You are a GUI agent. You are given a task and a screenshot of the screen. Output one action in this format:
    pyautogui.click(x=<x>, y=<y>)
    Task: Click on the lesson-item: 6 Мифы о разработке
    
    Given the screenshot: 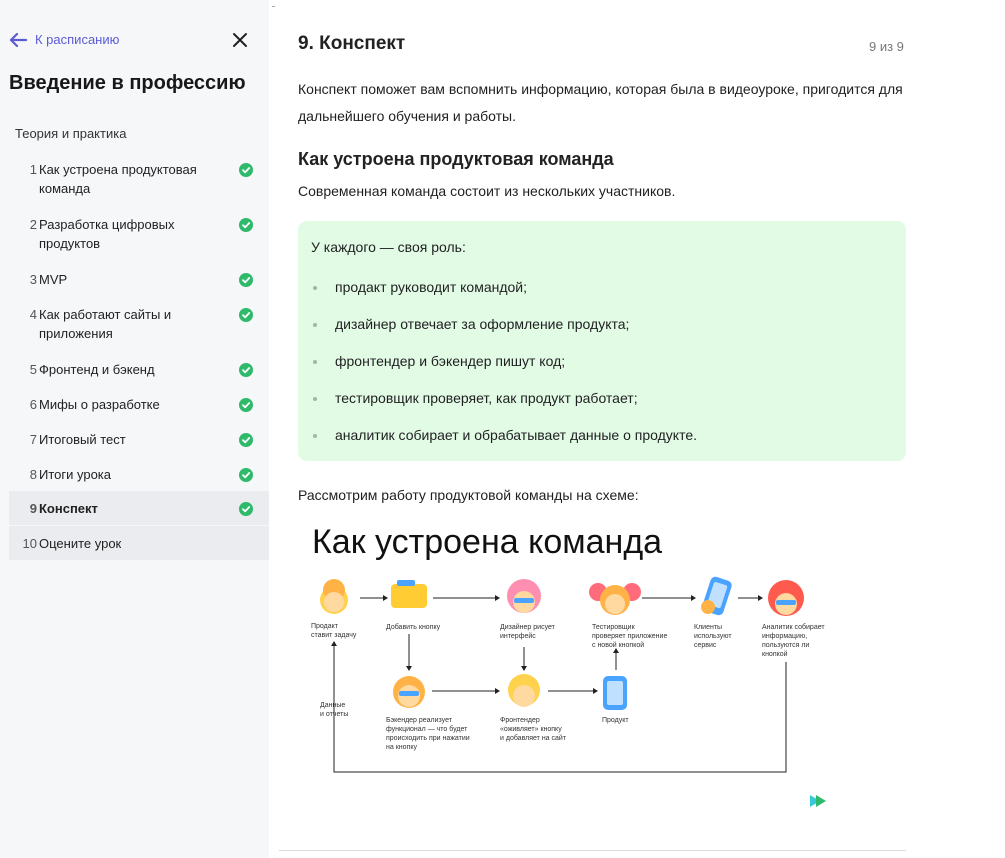 What is the action you would take?
    pyautogui.click(x=139, y=401)
    